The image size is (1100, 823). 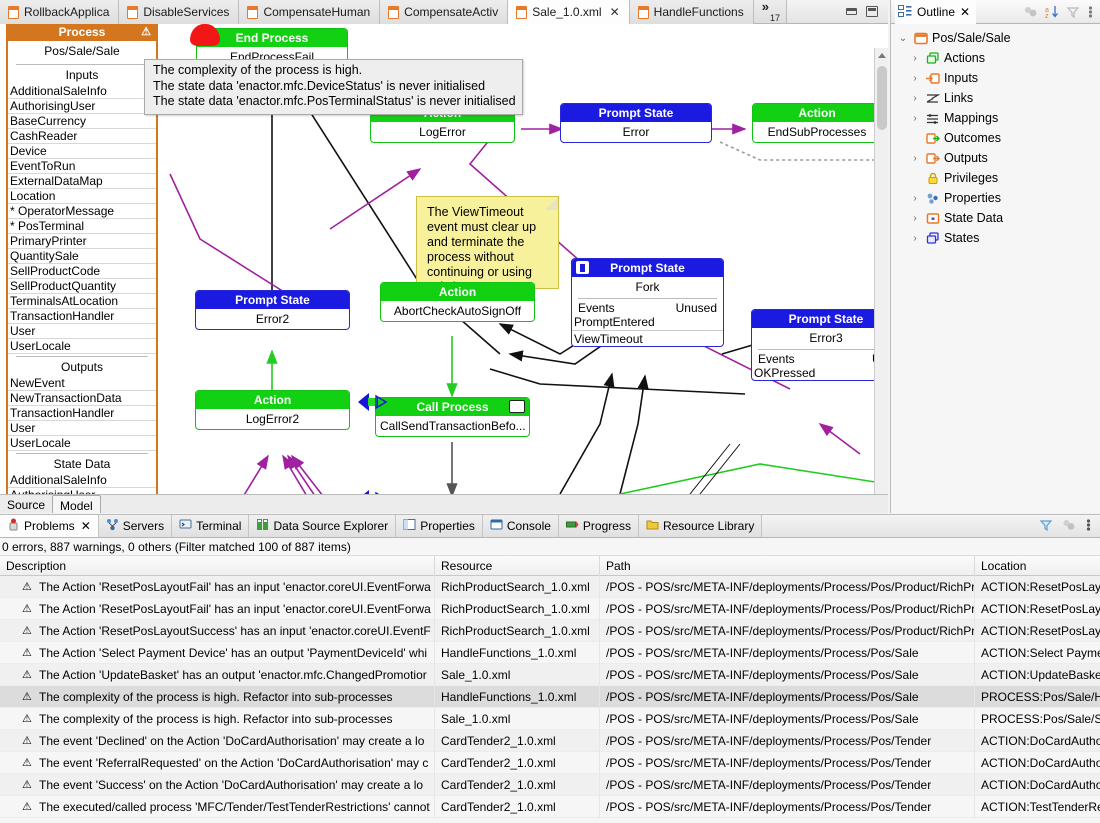 I want to click on diagram-node-error2: Prompt State Error2, so click(x=272, y=310).